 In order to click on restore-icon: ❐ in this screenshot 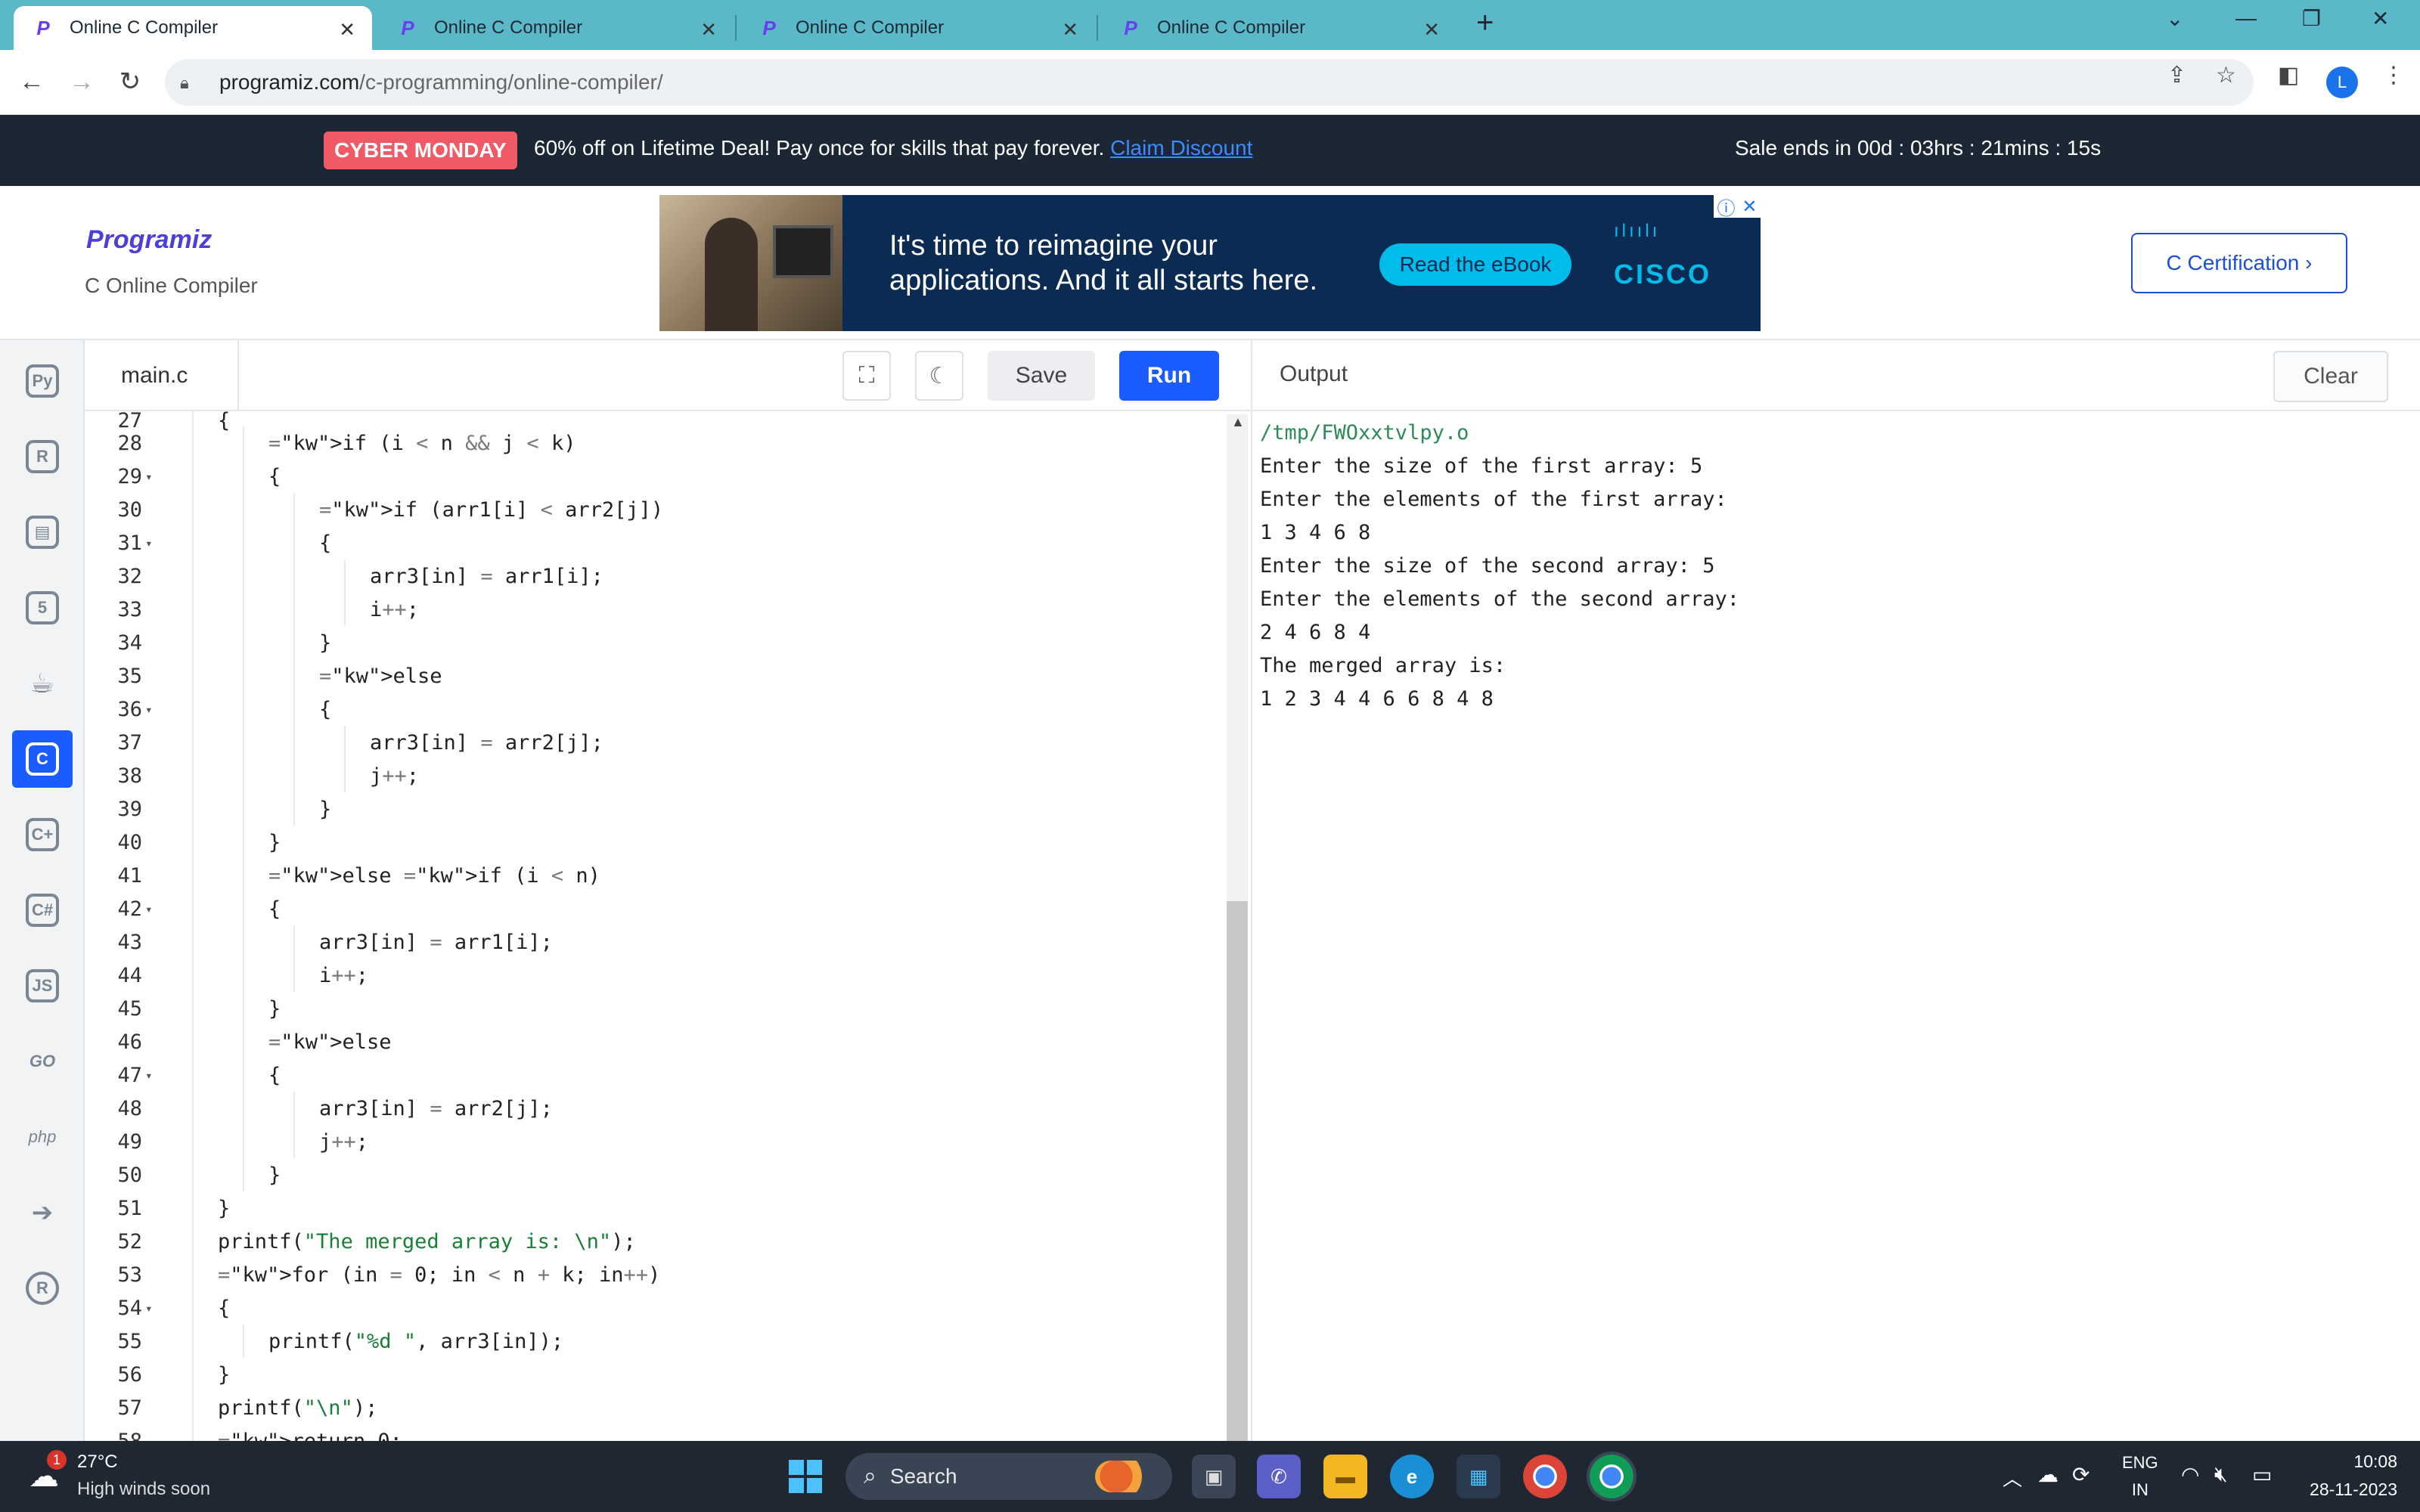, I will do `click(2311, 18)`.